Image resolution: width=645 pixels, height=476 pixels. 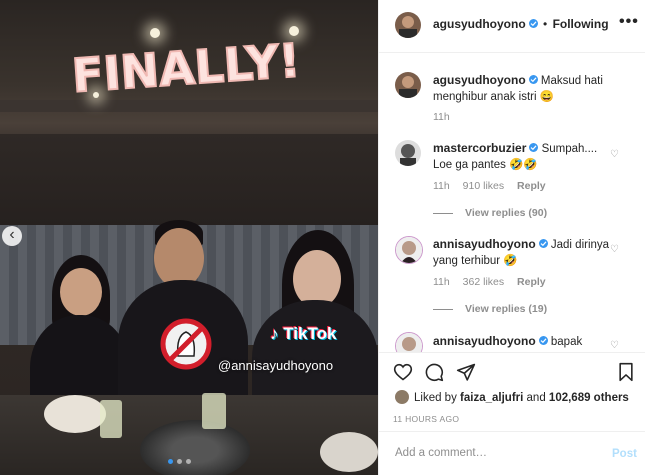 What do you see at coordinates (479, 24) in the screenshot?
I see `author-username: agusyudhoyono` at bounding box center [479, 24].